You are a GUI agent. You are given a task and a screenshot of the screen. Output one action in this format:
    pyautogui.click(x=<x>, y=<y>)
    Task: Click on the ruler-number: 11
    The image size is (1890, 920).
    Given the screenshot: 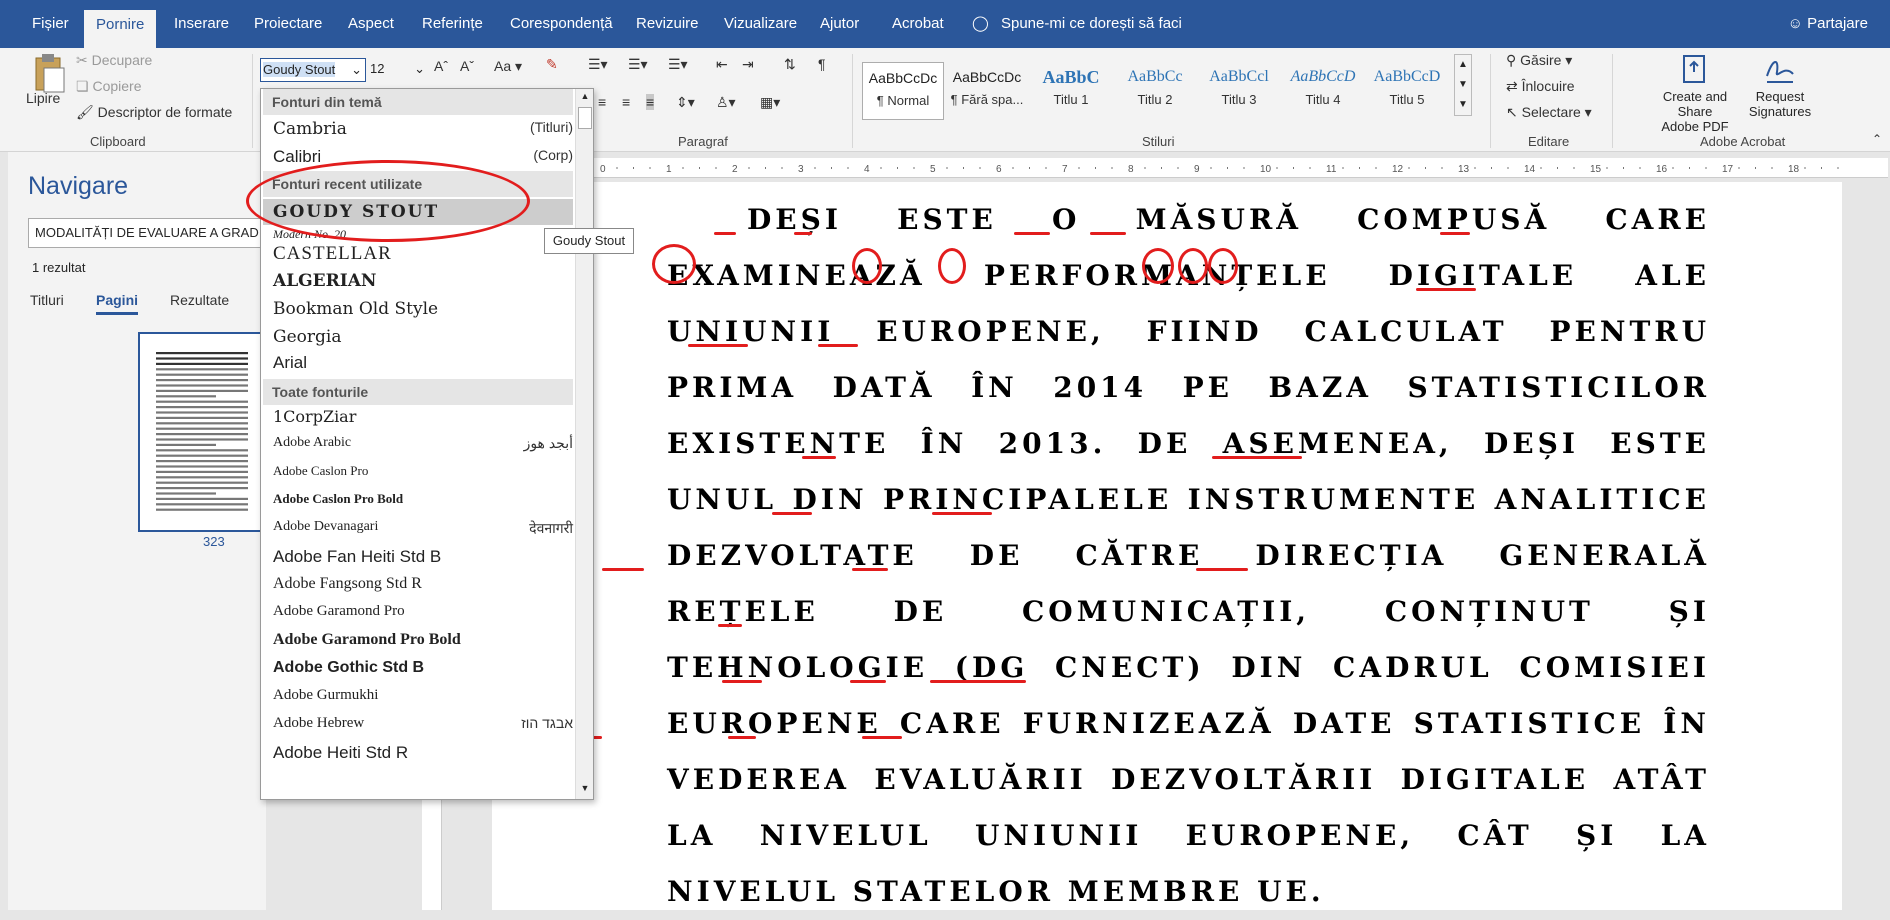 What is the action you would take?
    pyautogui.click(x=1331, y=169)
    